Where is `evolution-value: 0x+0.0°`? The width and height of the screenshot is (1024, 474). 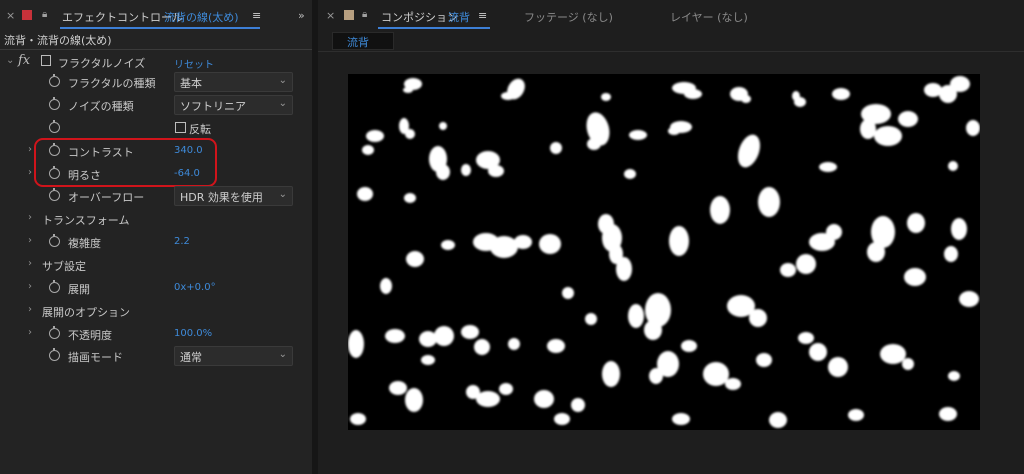
evolution-value: 0x+0.0° is located at coordinates (195, 287).